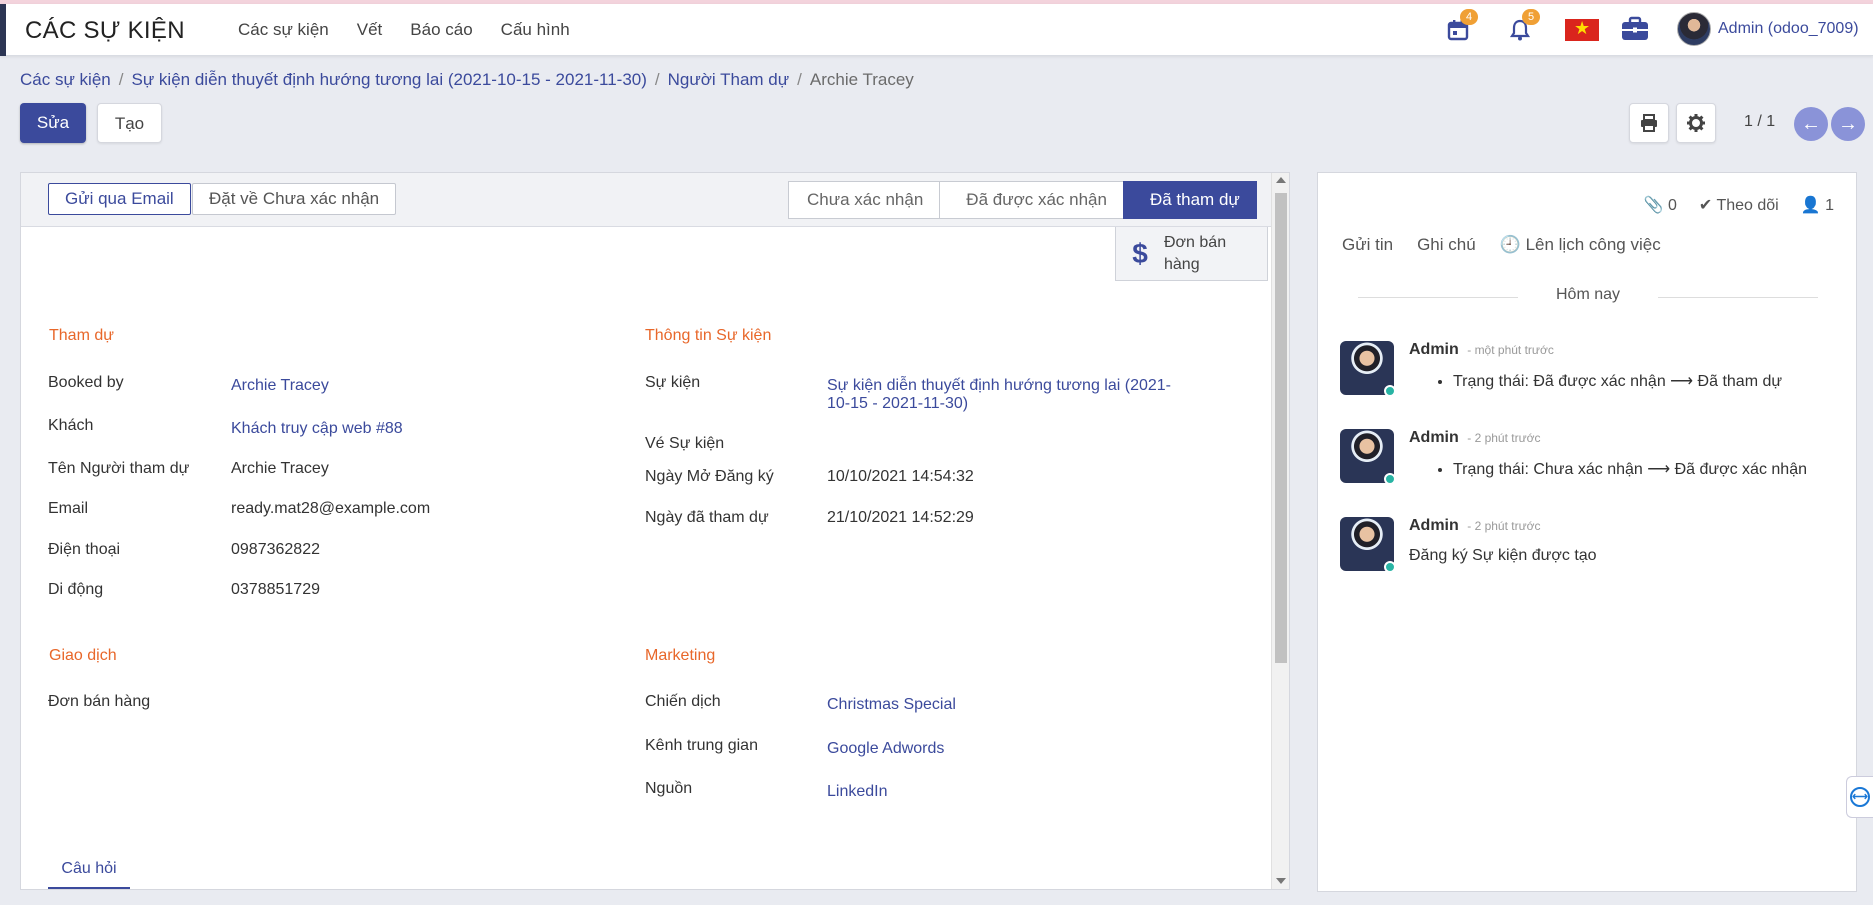  Describe the element at coordinates (1593, 244) in the screenshot. I see `schedule-activity-label: Lên lịch công việc` at that location.